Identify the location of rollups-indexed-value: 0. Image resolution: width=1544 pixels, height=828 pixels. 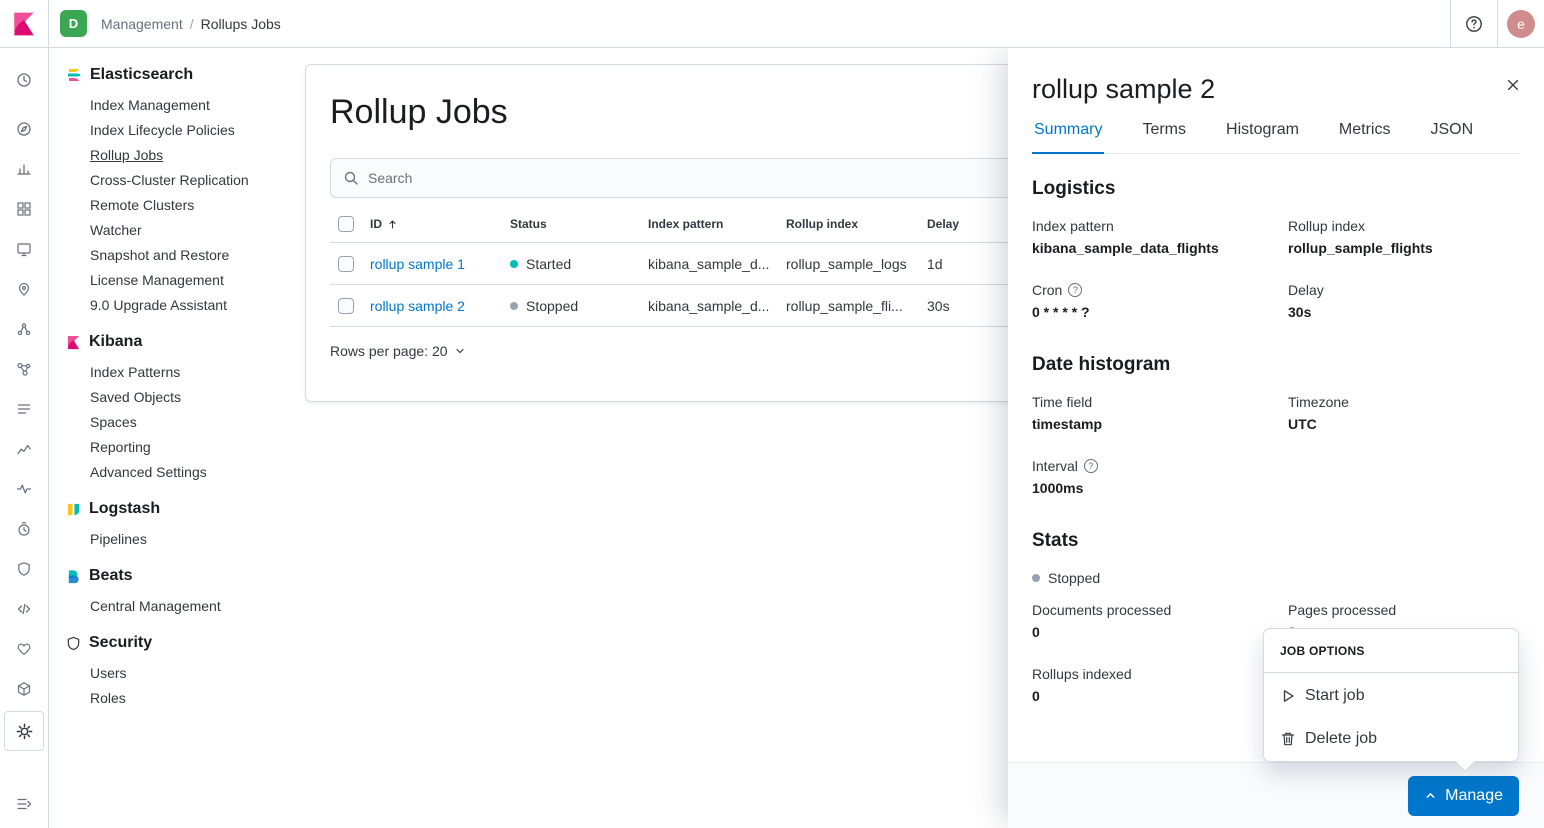
(1036, 696).